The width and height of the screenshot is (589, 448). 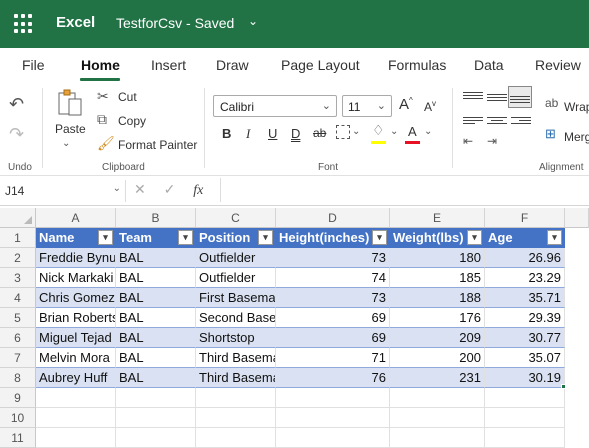 I want to click on table-cell: 209, so click(x=437, y=338).